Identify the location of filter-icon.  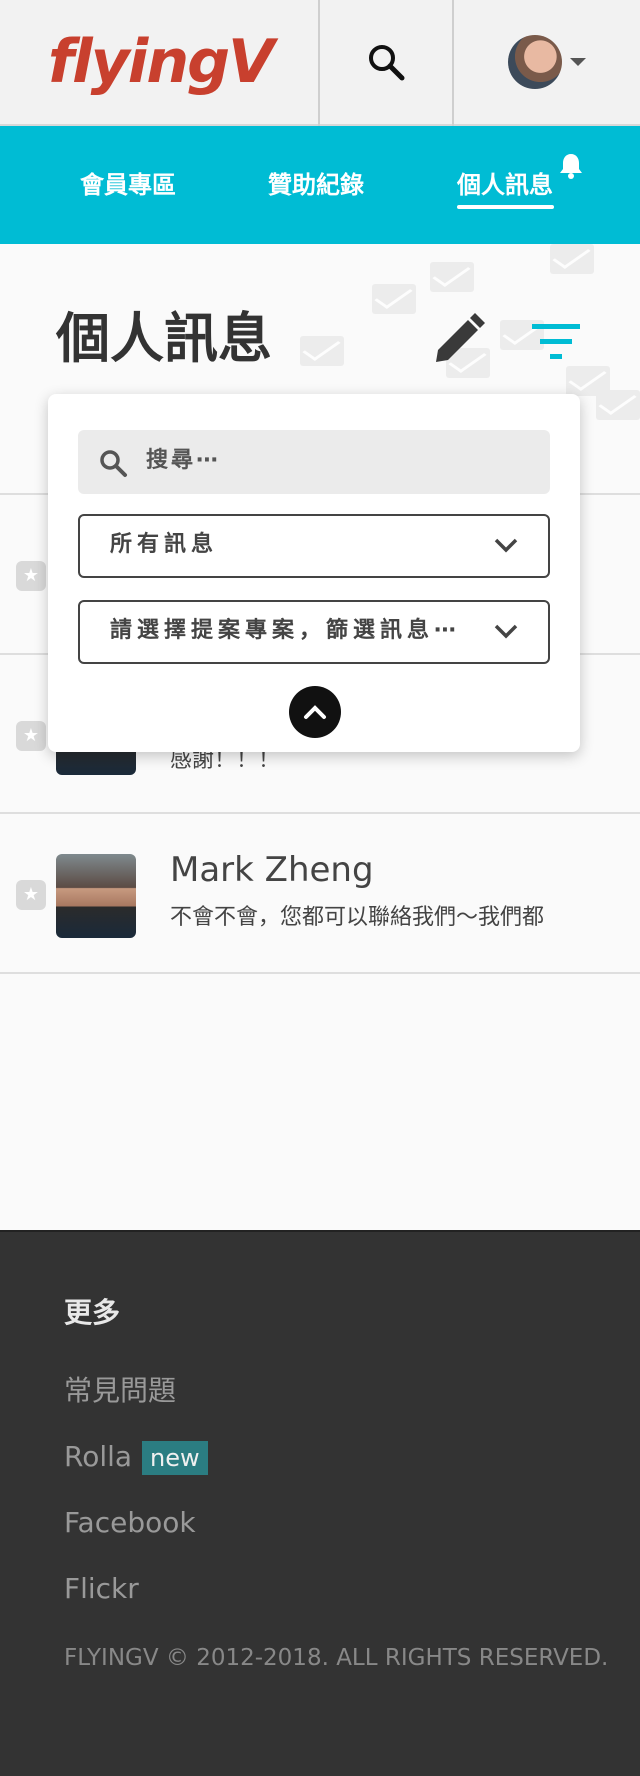
(556, 342).